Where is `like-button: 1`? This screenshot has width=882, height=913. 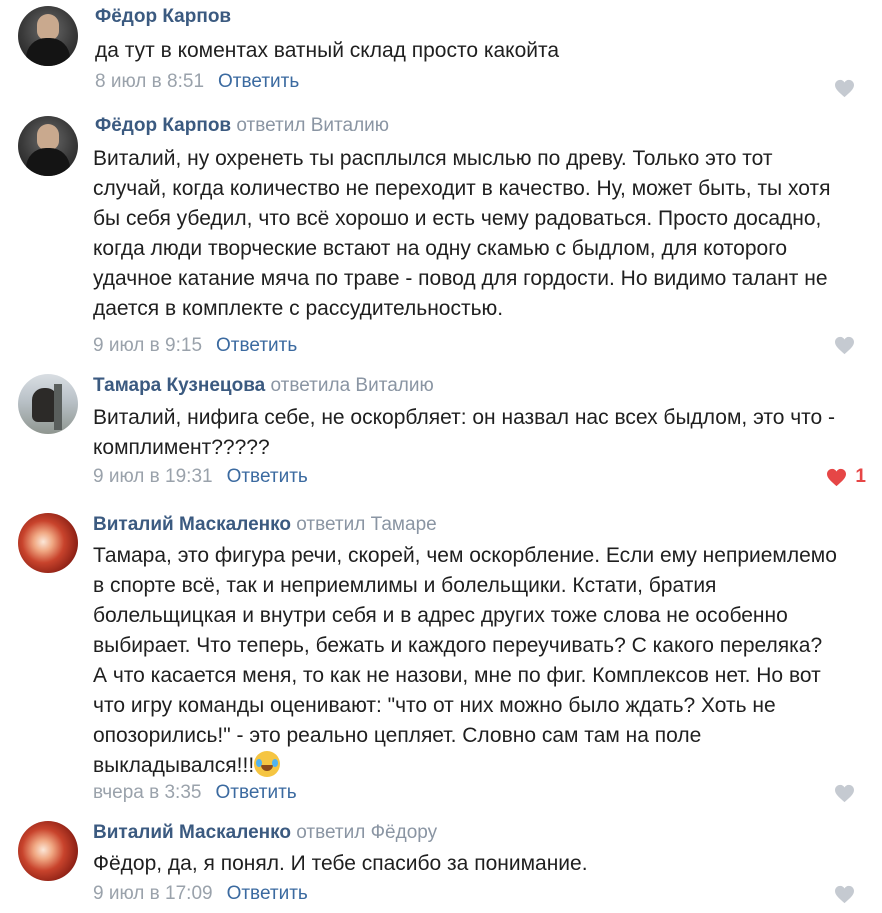
like-button: 1 is located at coordinates (846, 476).